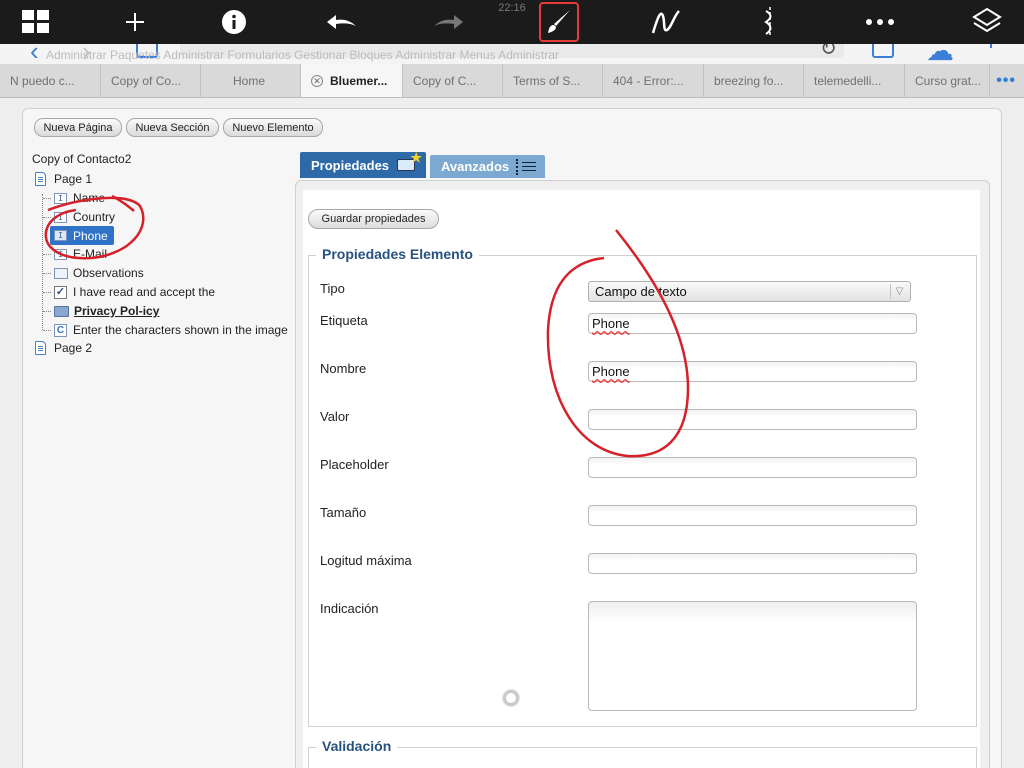  Describe the element at coordinates (354, 464) in the screenshot. I see `placeholder-label: Placeholder` at that location.